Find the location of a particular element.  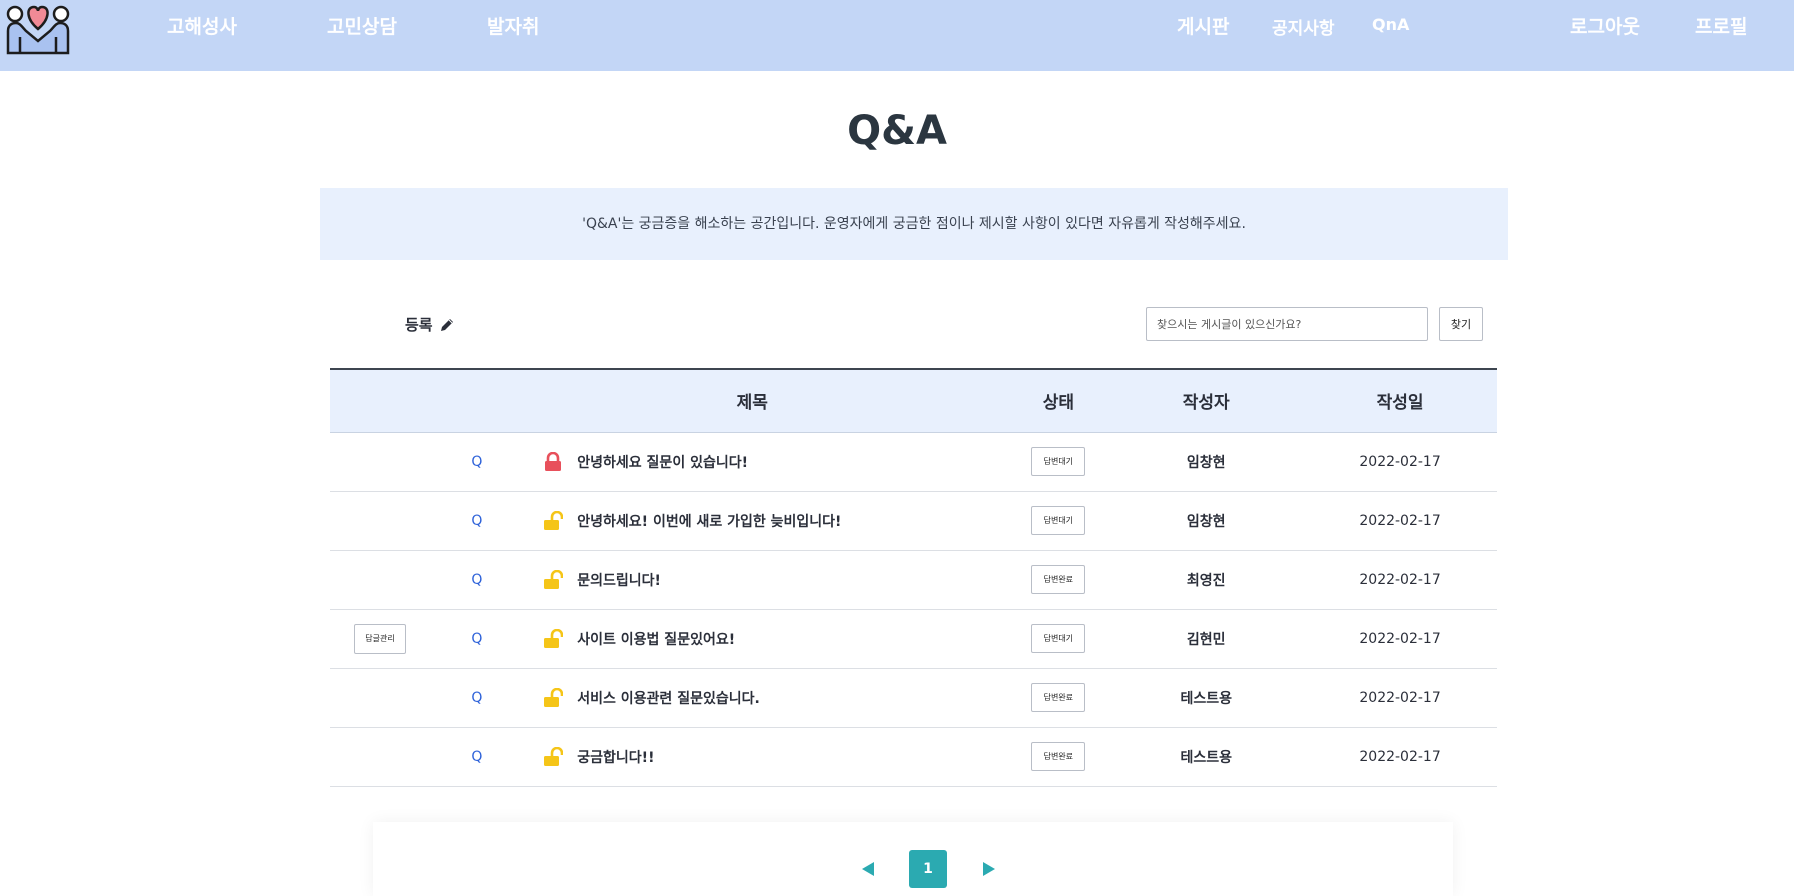

cell-admin: 답글관리 is located at coordinates (393, 638).